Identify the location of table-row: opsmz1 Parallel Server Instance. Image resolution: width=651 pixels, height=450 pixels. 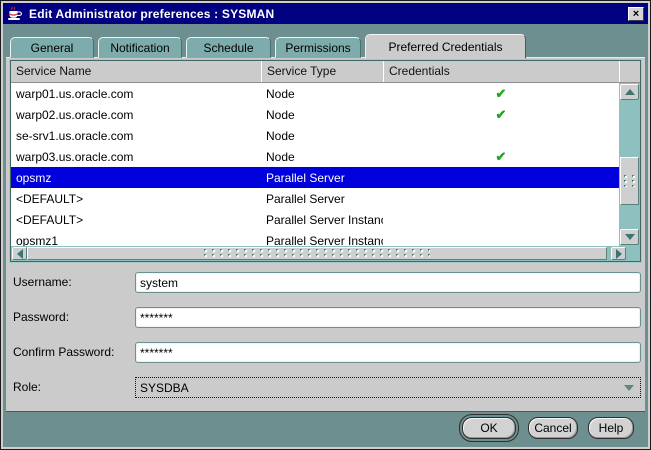
(315, 238).